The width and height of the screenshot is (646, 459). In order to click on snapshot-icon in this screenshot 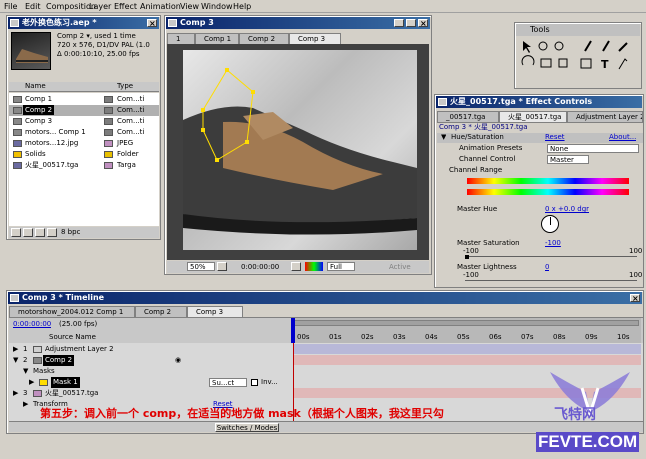, I will do `click(296, 266)`.